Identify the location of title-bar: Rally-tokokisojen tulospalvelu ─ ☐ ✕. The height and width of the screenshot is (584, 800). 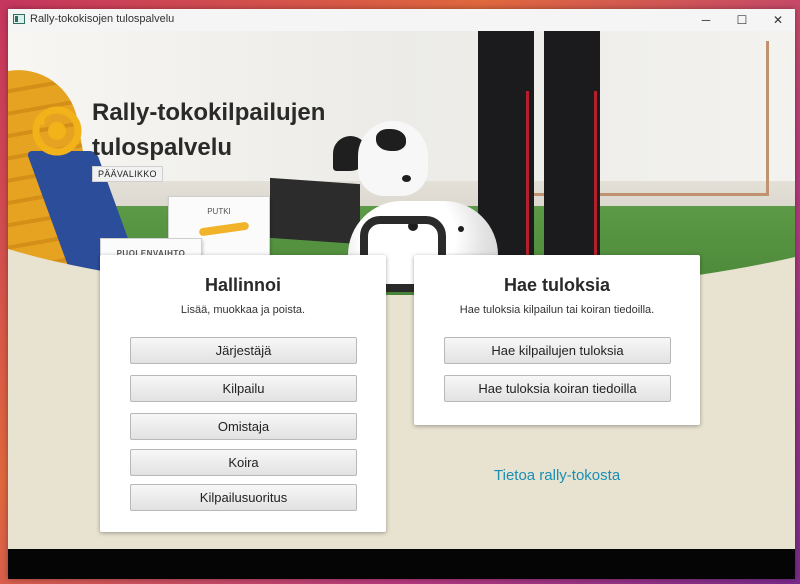
(401, 20).